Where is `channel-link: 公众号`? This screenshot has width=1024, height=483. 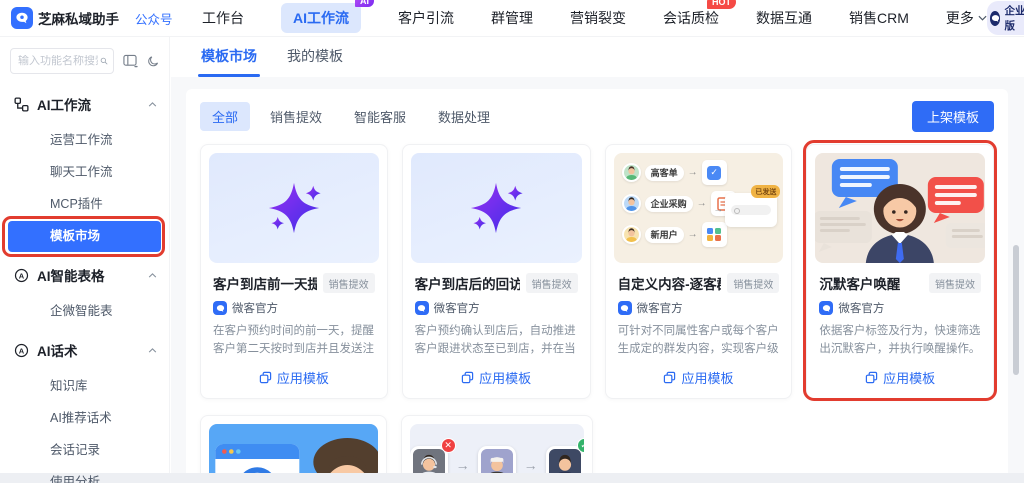 channel-link: 公众号 is located at coordinates (154, 18).